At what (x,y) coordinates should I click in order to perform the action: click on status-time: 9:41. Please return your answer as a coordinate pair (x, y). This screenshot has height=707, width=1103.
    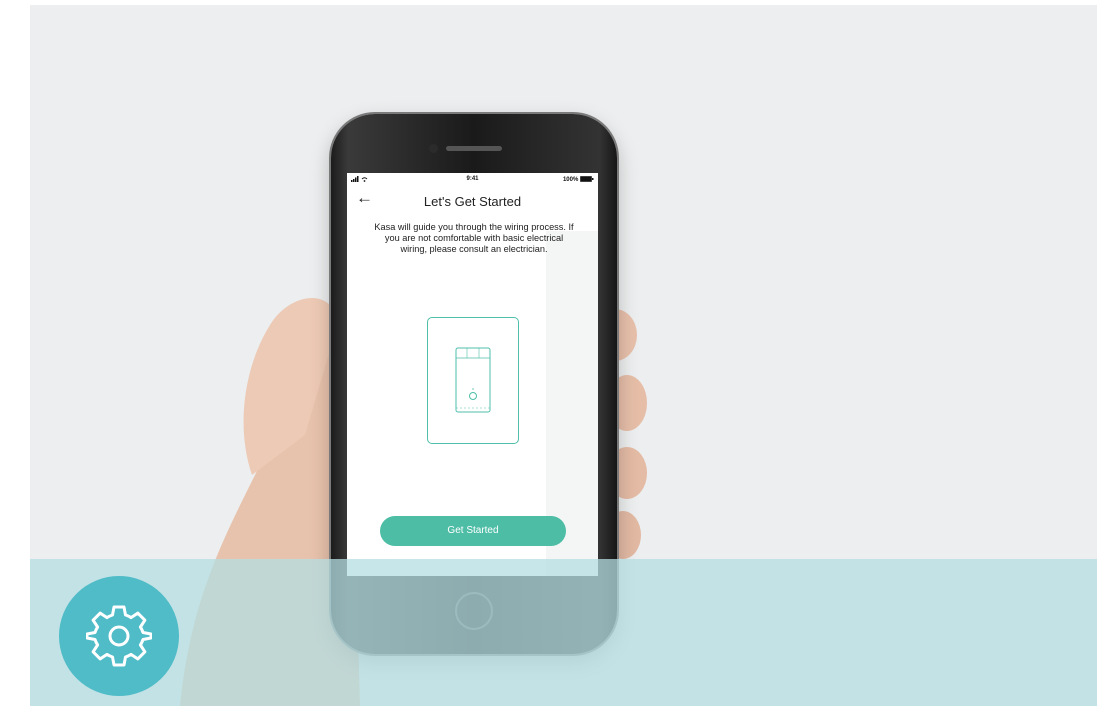
    Looking at the image, I should click on (472, 179).